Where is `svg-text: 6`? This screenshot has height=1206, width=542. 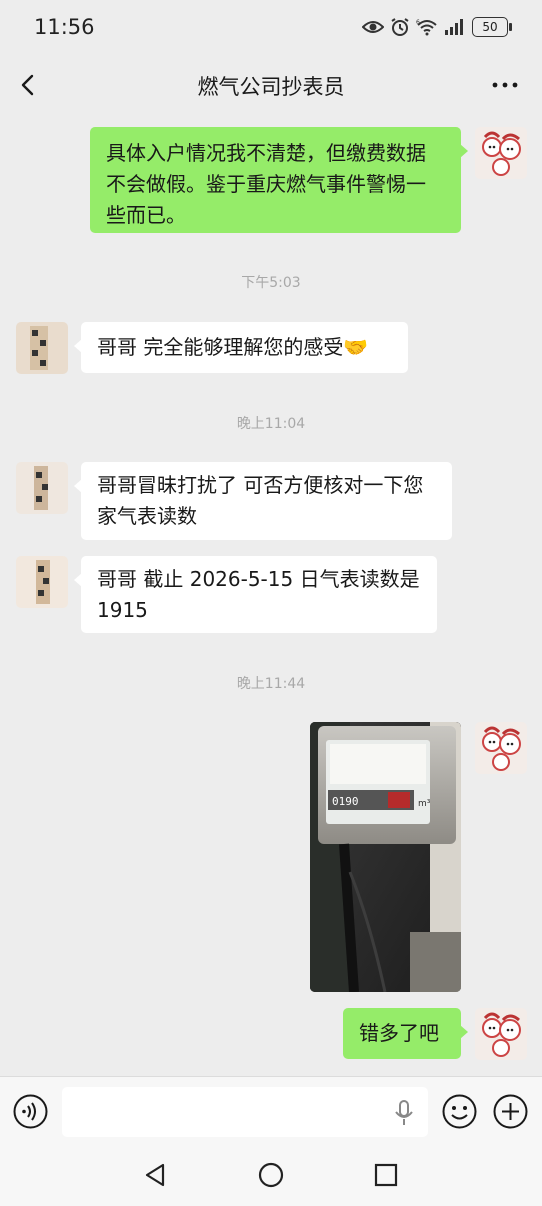 svg-text: 6 is located at coordinates (418, 22).